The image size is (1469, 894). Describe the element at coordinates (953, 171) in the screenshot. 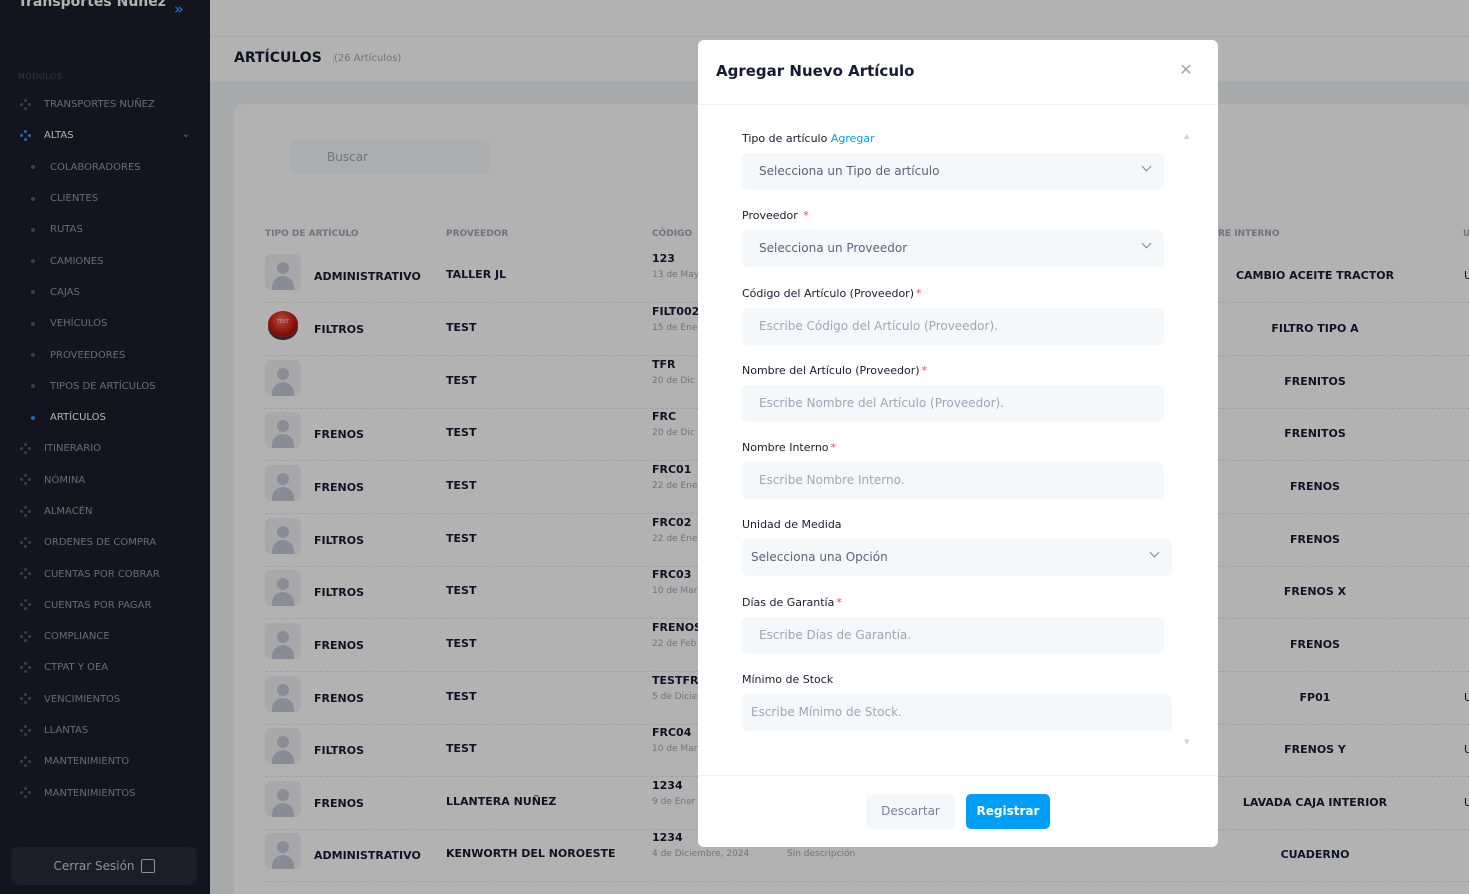

I see `tipo-articulo-select: Selecciona un Tipo de artículo` at that location.